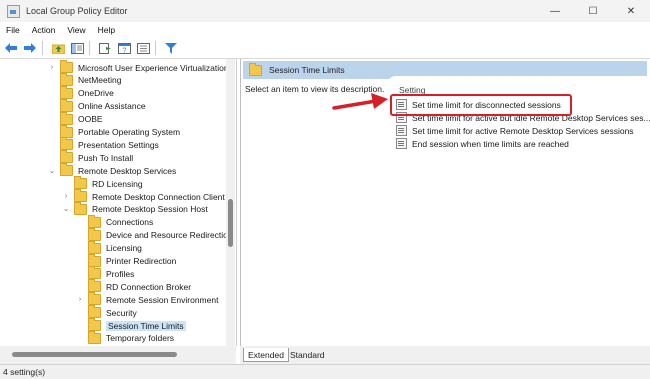  Describe the element at coordinates (100, 80) in the screenshot. I see `tree-item-label: NetMeeting` at that location.